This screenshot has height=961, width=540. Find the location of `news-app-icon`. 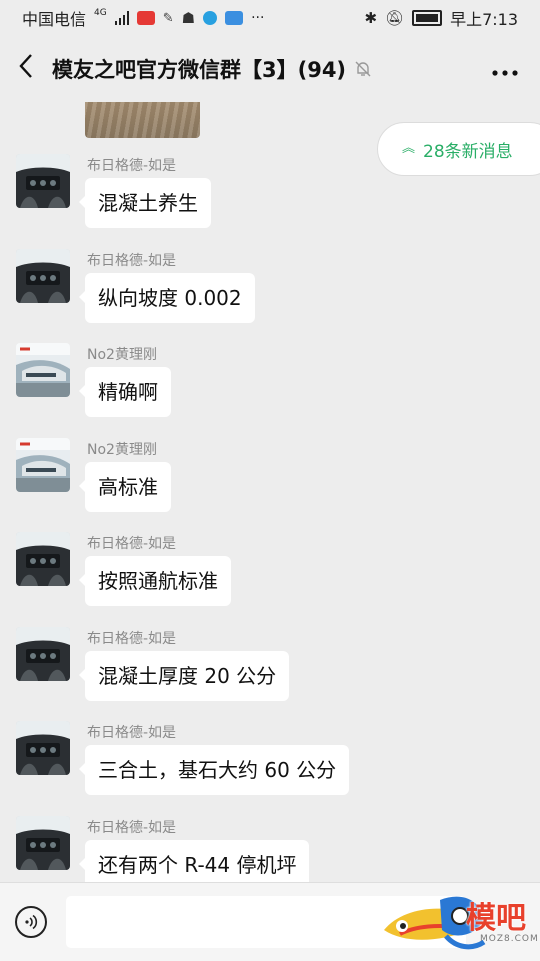

news-app-icon is located at coordinates (145, 18).